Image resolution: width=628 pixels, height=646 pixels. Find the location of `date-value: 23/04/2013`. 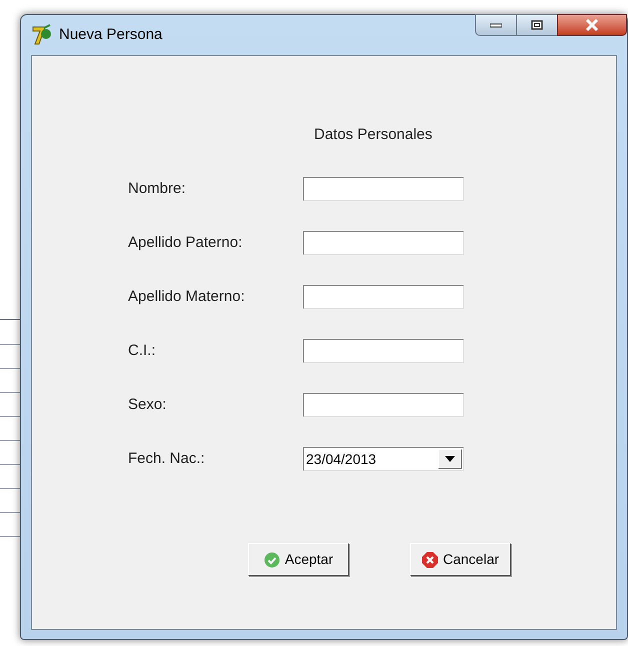

date-value: 23/04/2013 is located at coordinates (341, 459).